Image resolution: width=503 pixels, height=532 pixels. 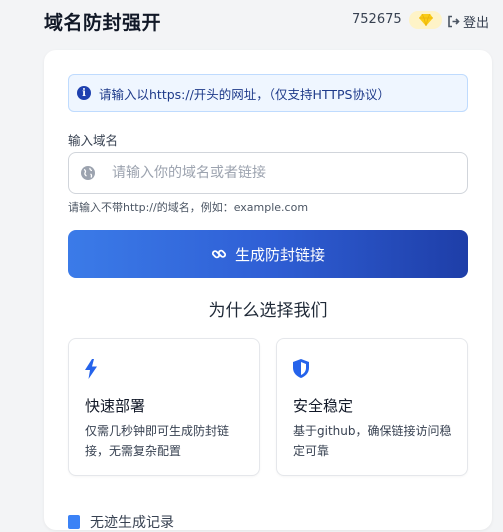 I want to click on feature-title: 安全稳定, so click(x=323, y=406).